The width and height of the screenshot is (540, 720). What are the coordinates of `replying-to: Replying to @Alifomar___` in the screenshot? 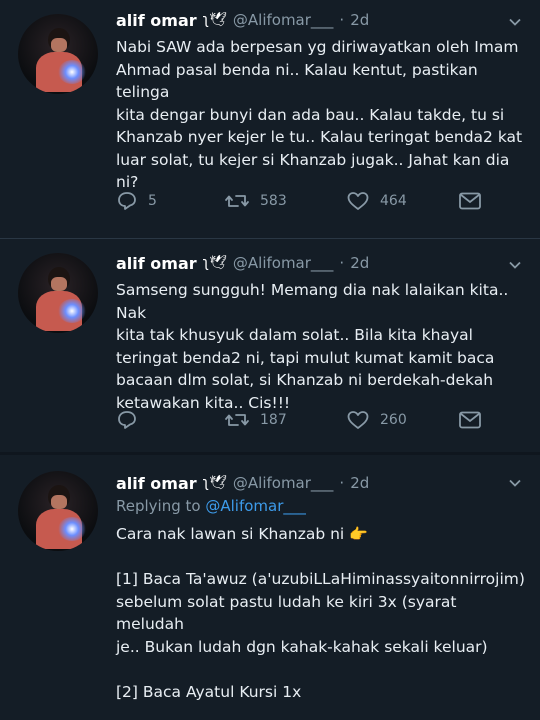 It's located at (211, 506).